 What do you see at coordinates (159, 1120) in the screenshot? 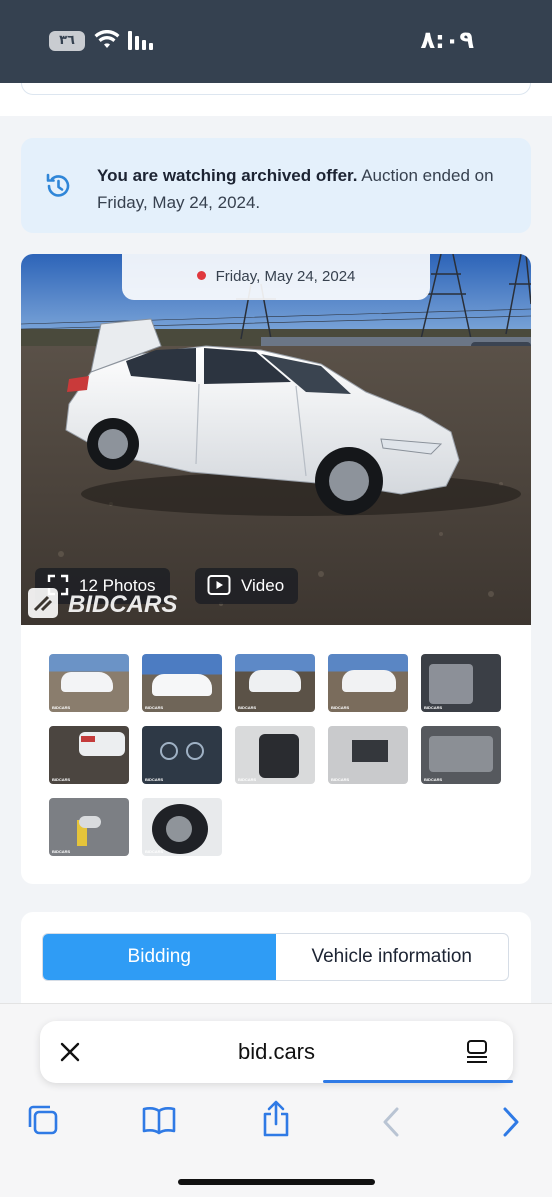
I see `bookmarks-icon` at bounding box center [159, 1120].